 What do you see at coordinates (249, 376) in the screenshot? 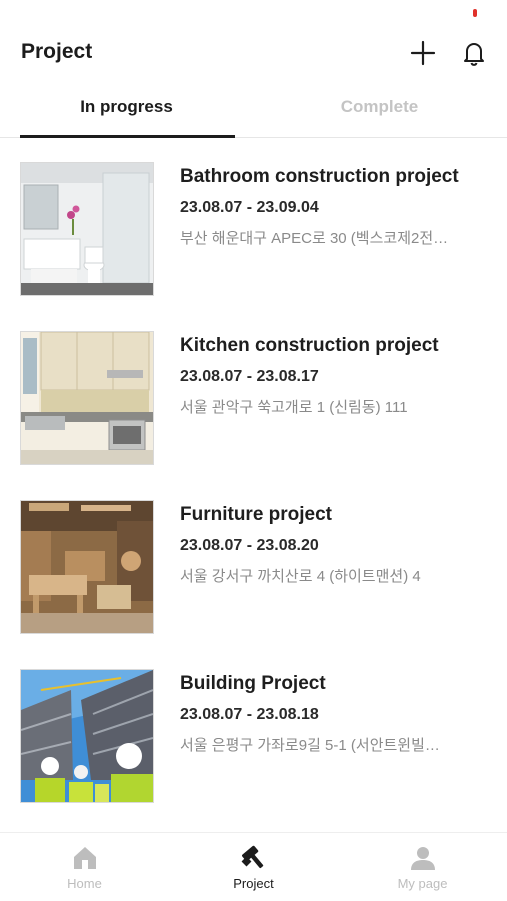
I see `project-dates: 23.08.07 - 23.08.17` at bounding box center [249, 376].